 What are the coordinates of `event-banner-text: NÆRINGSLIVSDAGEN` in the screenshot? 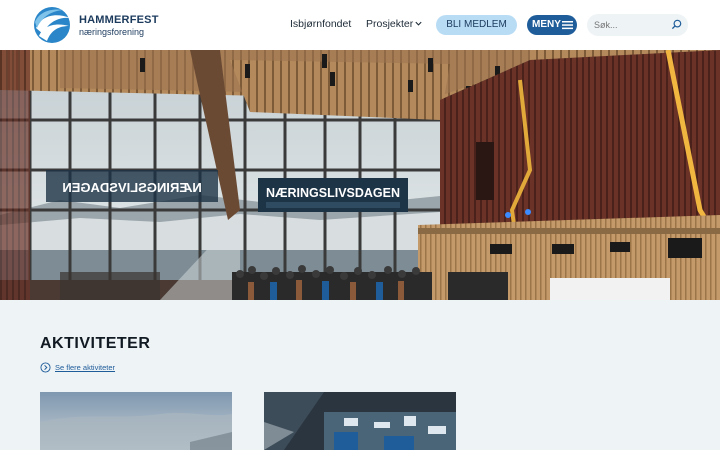 It's located at (333, 193).